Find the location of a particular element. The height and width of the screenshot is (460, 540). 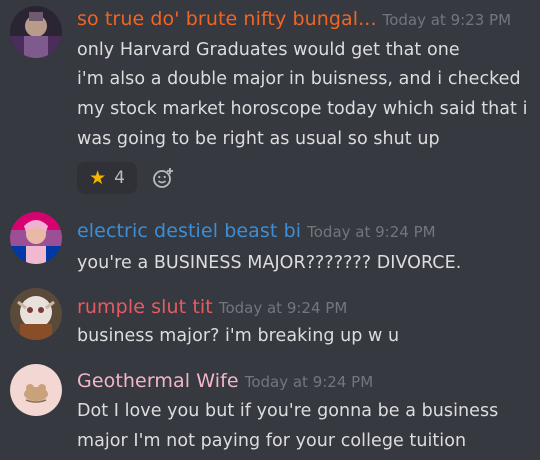

message-header: rumple slut tit Today at 9:24 PM is located at coordinates (212, 307).